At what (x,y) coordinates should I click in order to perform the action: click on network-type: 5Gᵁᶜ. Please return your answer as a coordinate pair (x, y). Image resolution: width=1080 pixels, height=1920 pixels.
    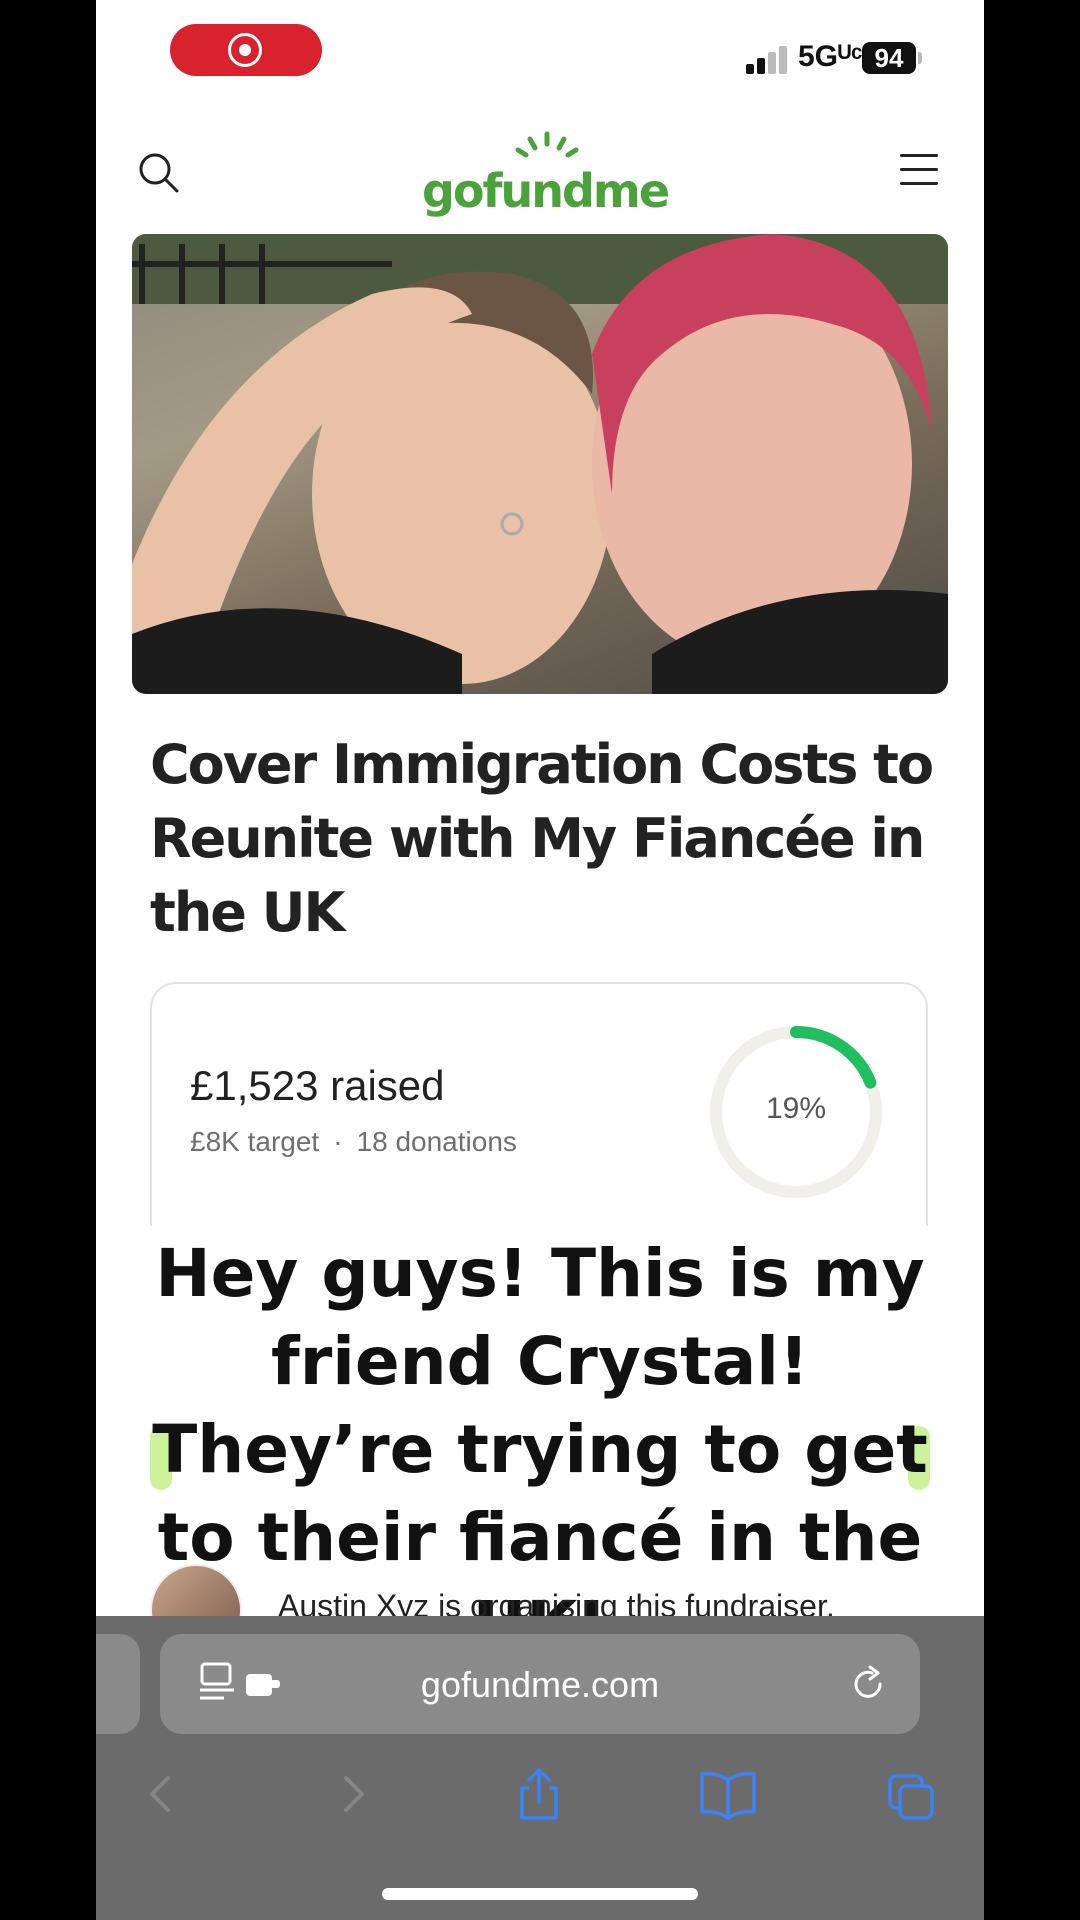
    Looking at the image, I should click on (830, 56).